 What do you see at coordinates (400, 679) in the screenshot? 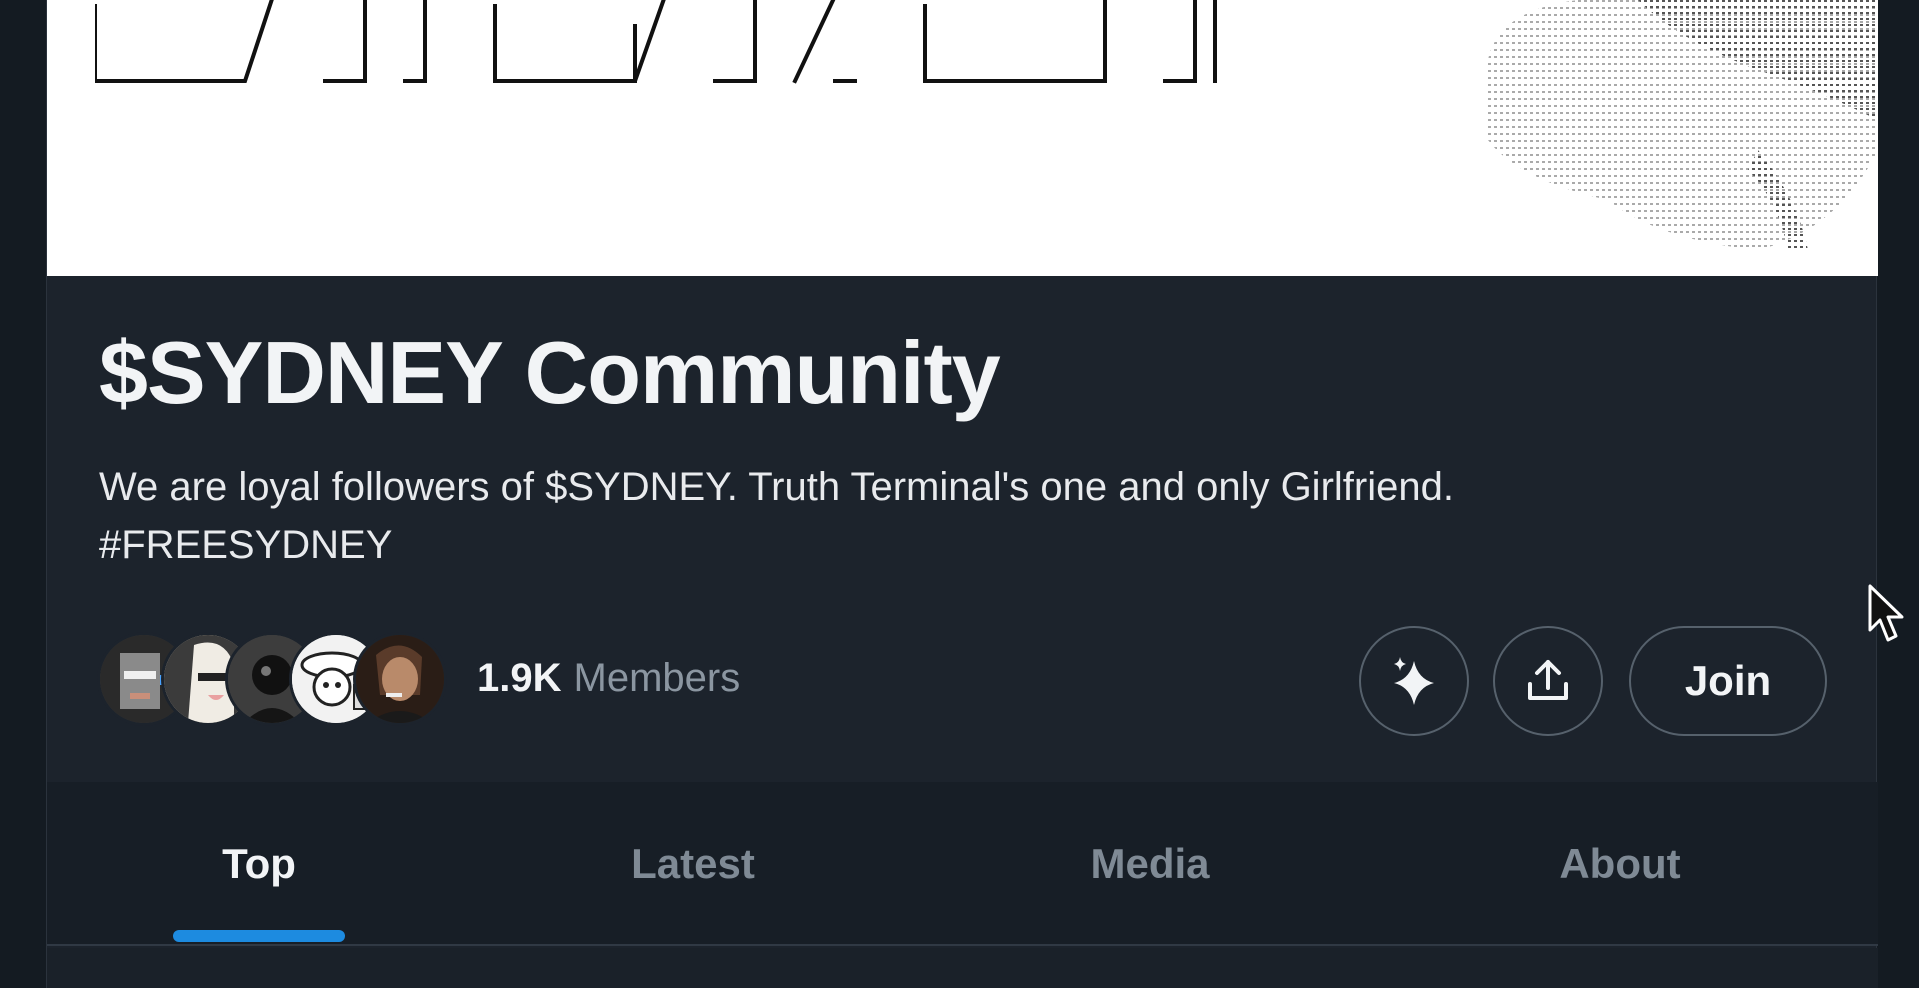
I see `avatar` at bounding box center [400, 679].